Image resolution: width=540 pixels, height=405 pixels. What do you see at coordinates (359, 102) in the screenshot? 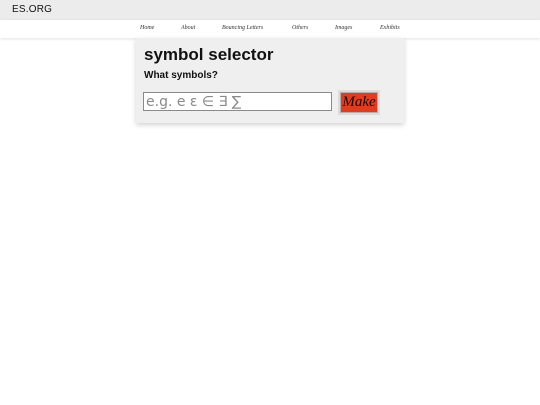
I see `make-button: Make` at bounding box center [359, 102].